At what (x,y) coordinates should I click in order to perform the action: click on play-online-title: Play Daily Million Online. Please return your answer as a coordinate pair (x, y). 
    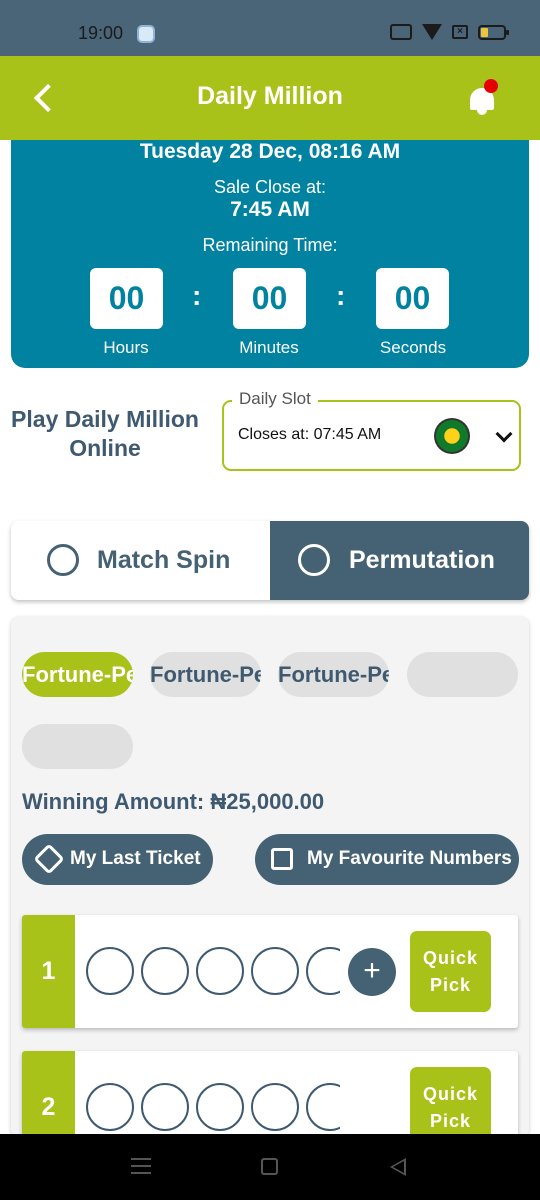
    Looking at the image, I should click on (105, 433).